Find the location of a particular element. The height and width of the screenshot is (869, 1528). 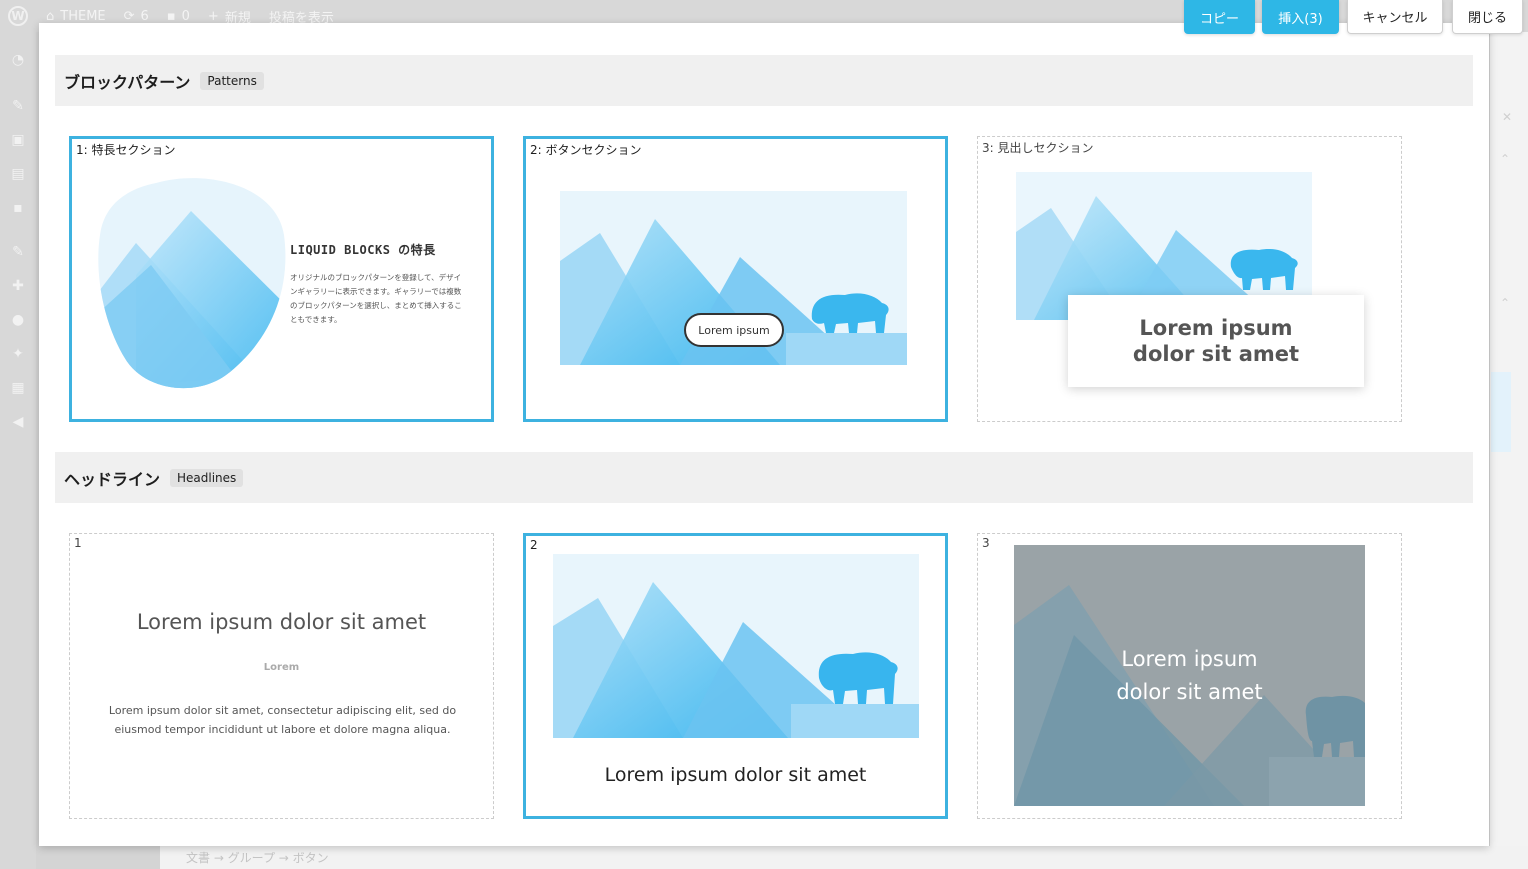

section-tag: Headlines is located at coordinates (207, 477).